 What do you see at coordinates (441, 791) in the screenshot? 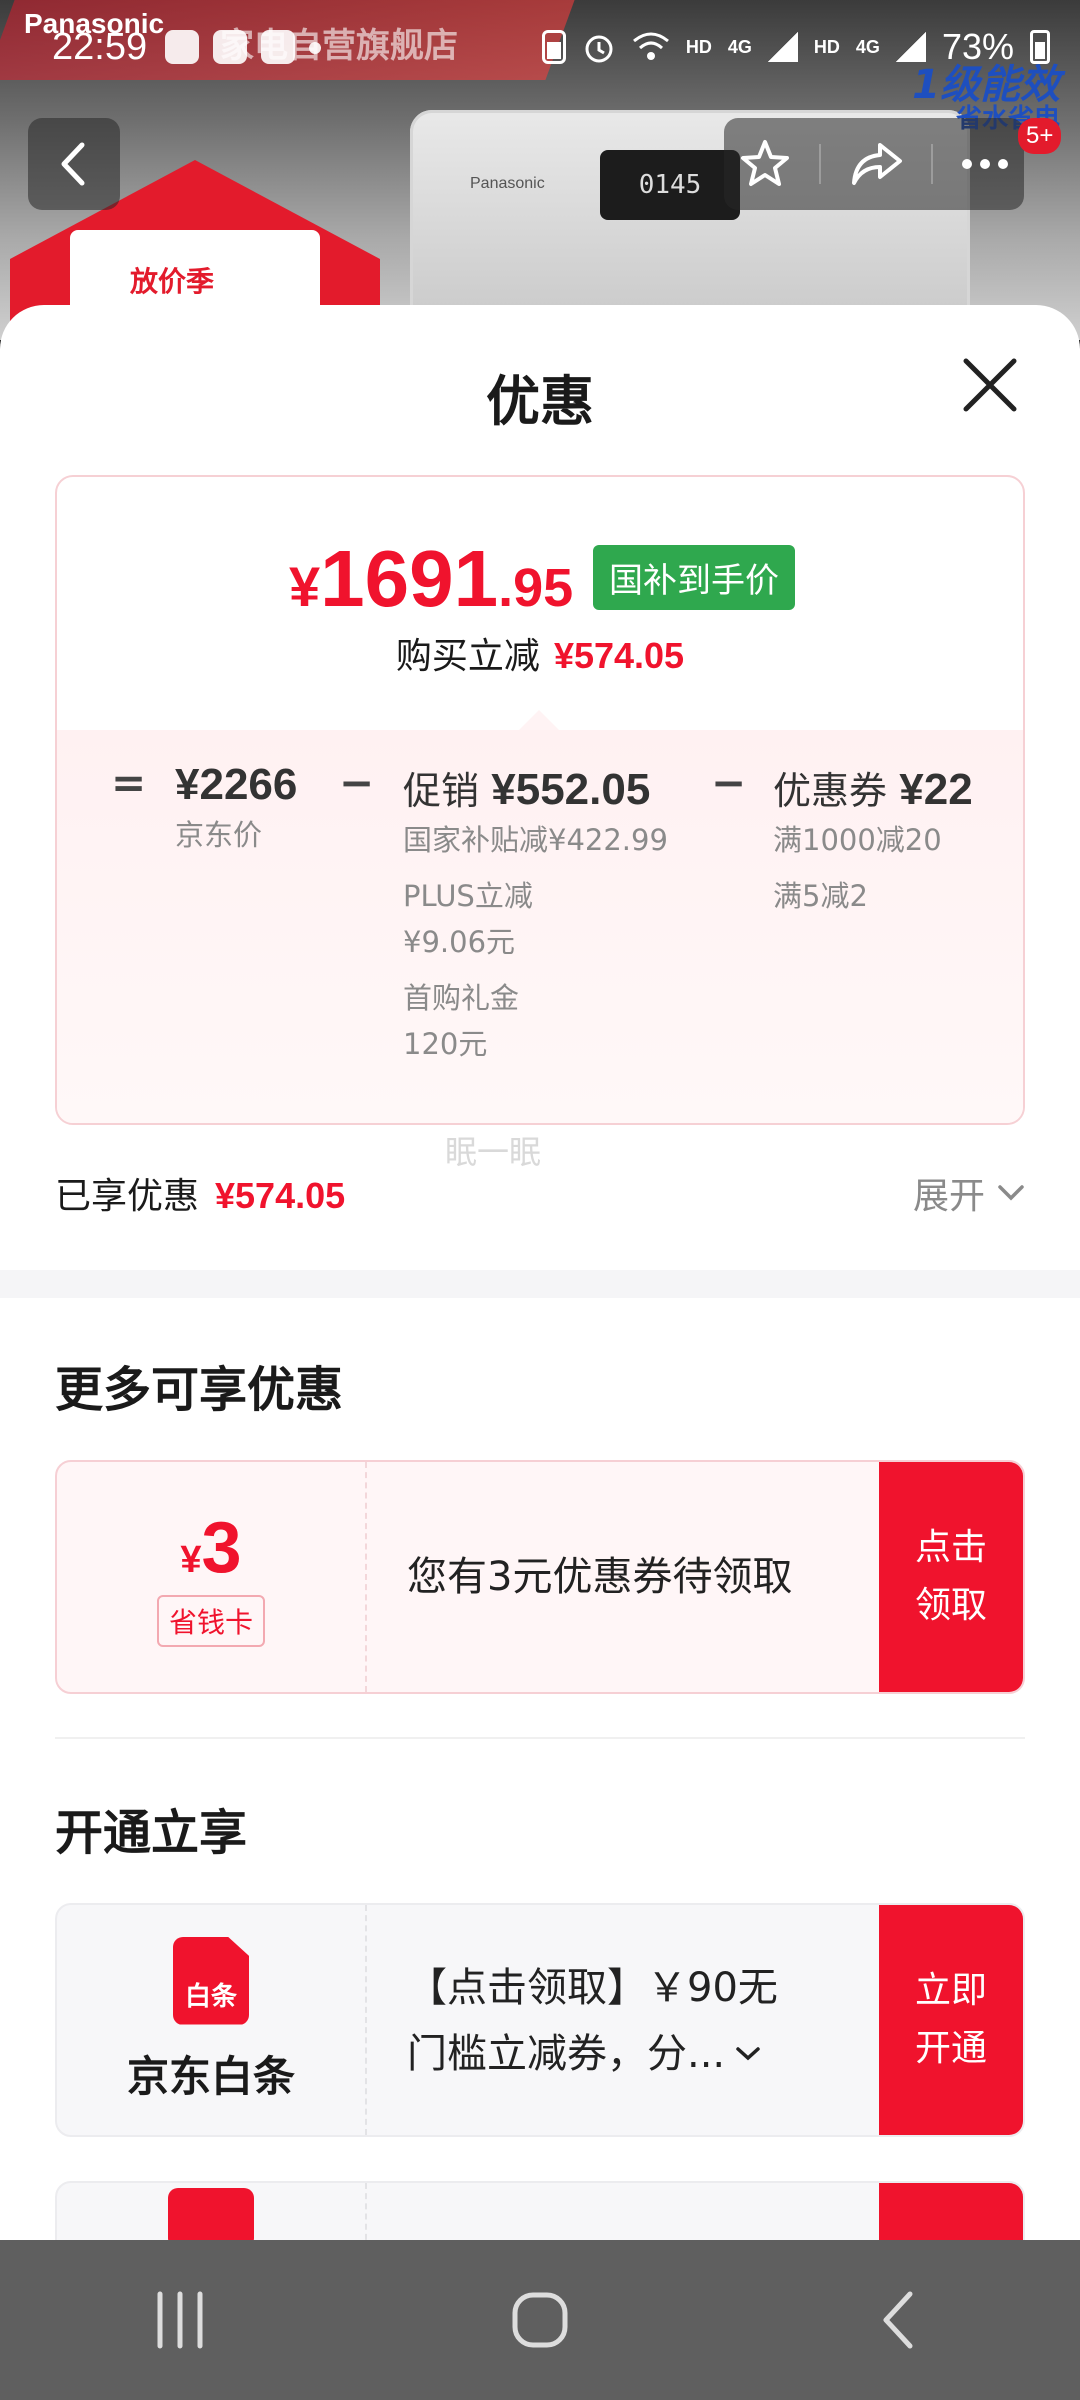
I see `promo-label: 促销` at bounding box center [441, 791].